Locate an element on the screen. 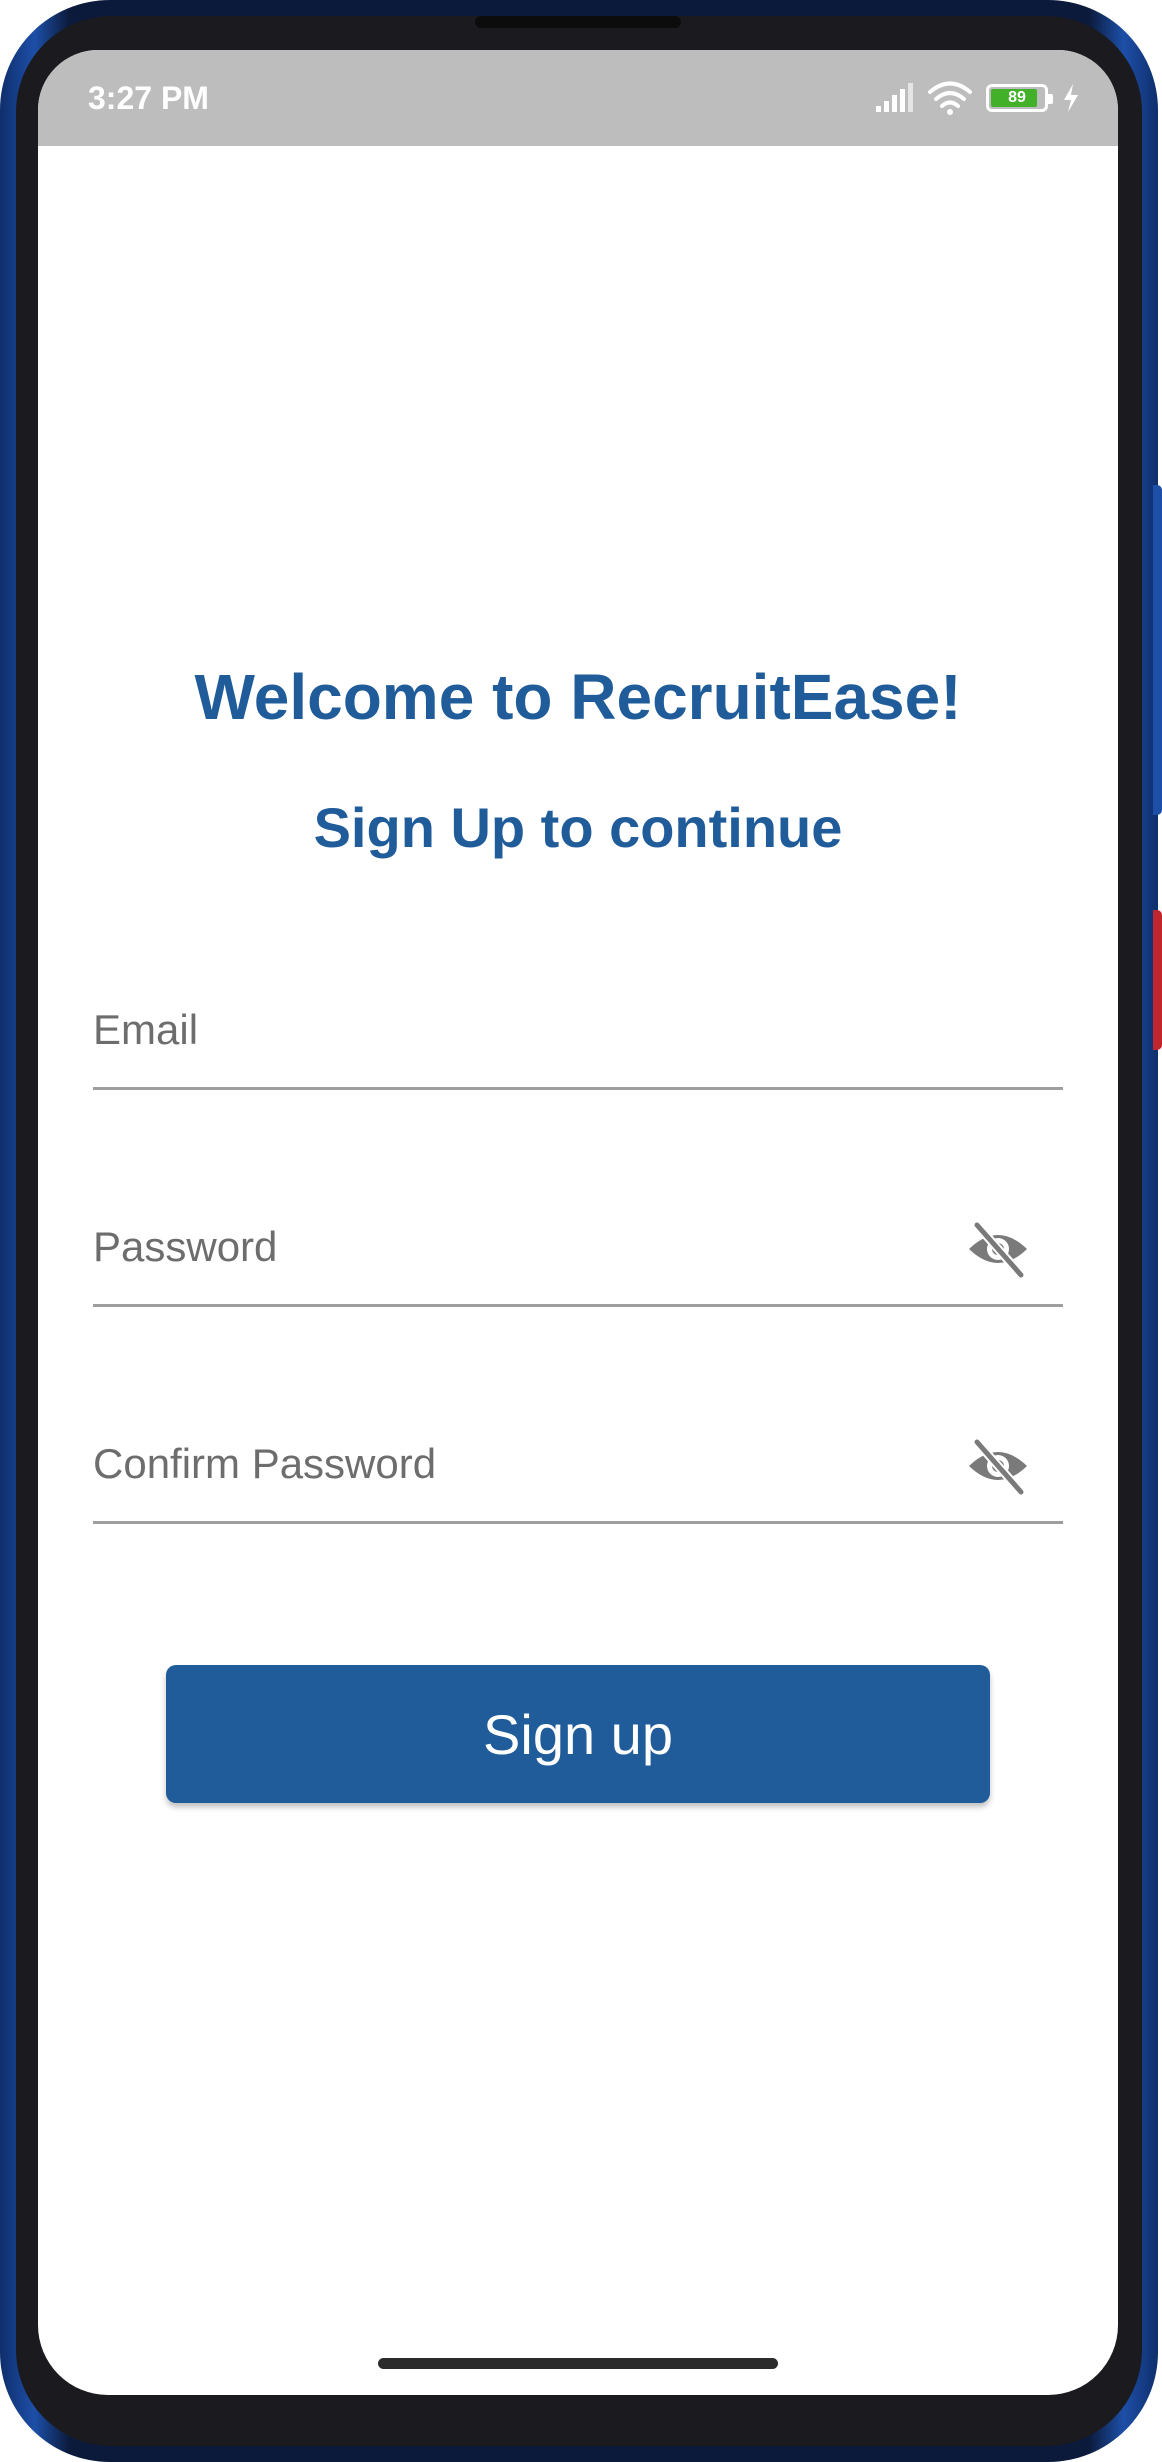  wifi-icon is located at coordinates (950, 98).